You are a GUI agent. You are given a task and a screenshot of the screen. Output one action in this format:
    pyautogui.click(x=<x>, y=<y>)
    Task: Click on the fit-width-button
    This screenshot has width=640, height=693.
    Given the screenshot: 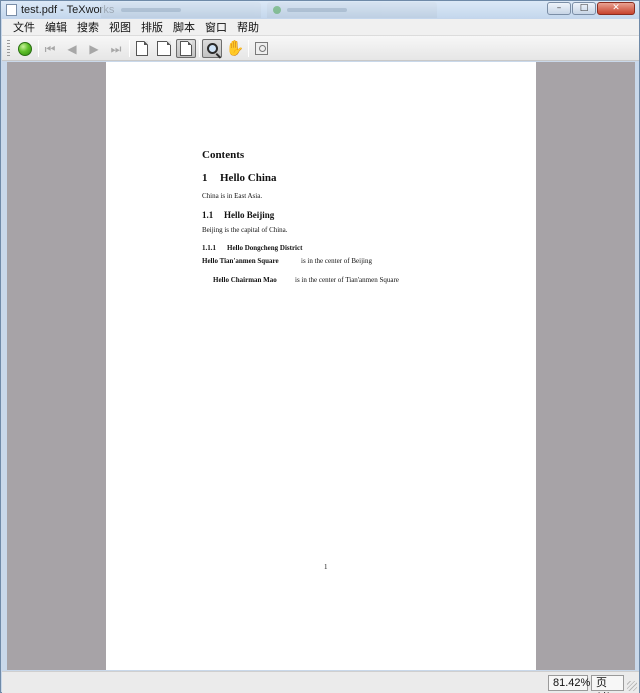 What is the action you would take?
    pyautogui.click(x=164, y=48)
    